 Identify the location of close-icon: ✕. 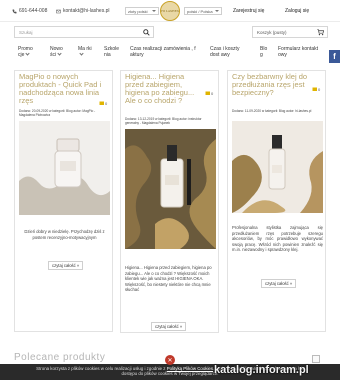
(170, 360).